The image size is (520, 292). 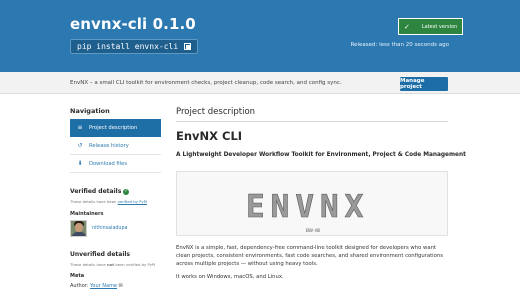 What do you see at coordinates (79, 286) in the screenshot?
I see `author-label: Author:` at bounding box center [79, 286].